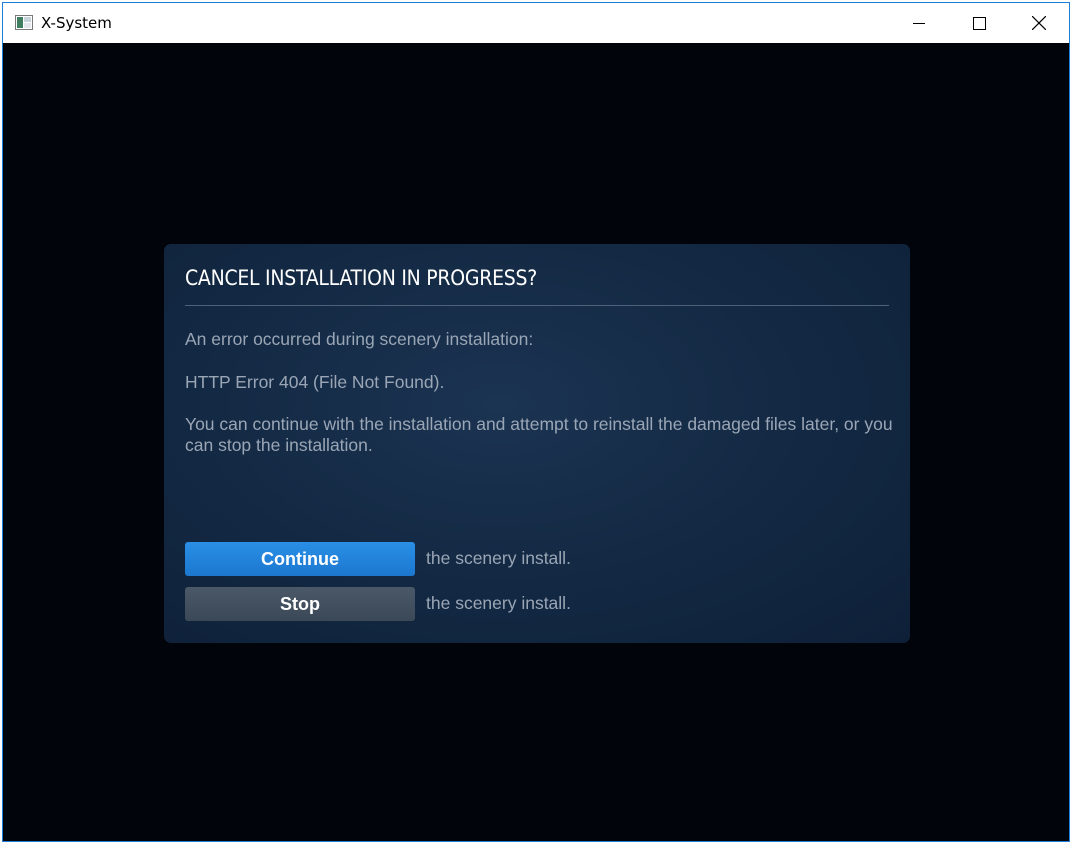 The width and height of the screenshot is (1076, 848). What do you see at coordinates (536, 23) in the screenshot?
I see `title-bar: X-System` at bounding box center [536, 23].